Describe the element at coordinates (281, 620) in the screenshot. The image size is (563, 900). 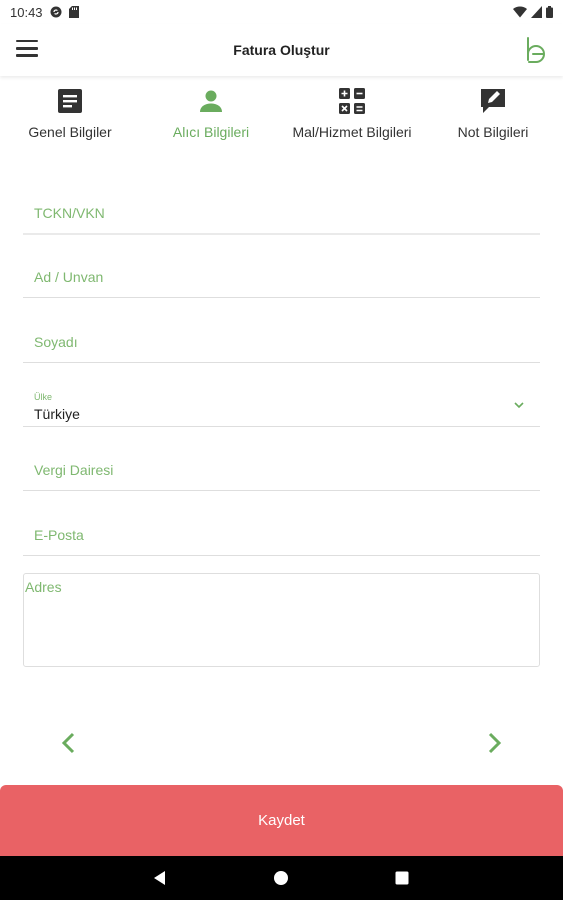
I see `address-textarea: Adres` at that location.